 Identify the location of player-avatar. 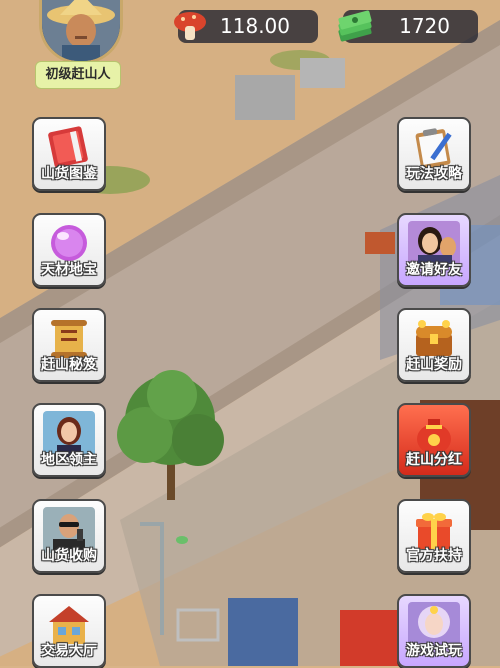
(81, 32).